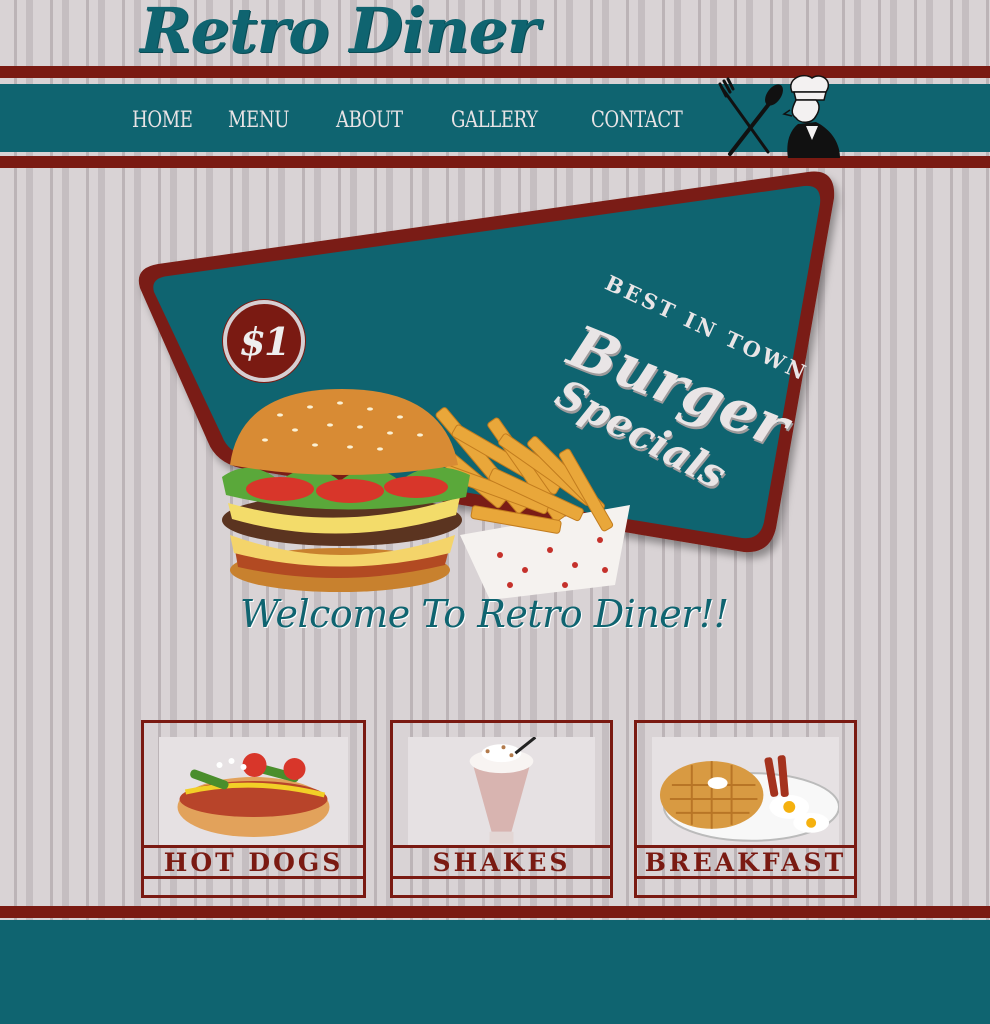  I want to click on waffles-eggs-image, so click(746, 792).